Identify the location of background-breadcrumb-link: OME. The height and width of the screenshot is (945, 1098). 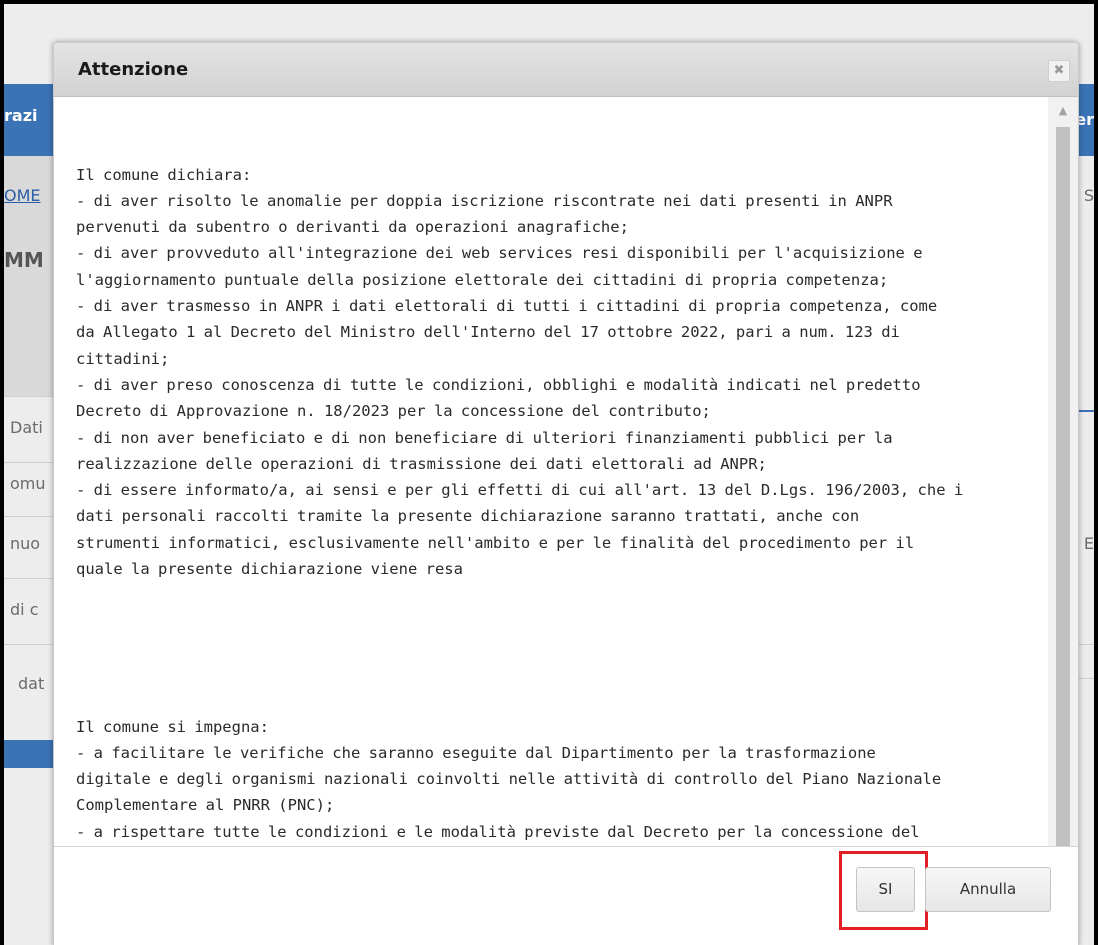
(22, 195).